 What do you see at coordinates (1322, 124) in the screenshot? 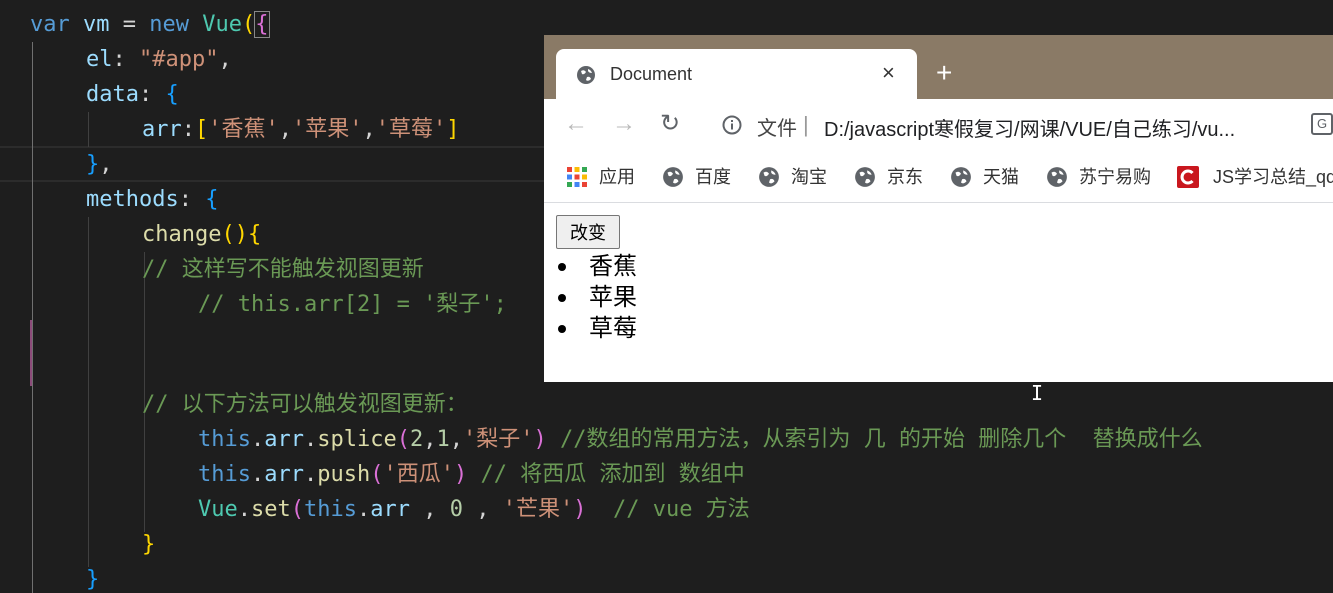
I see `translate-icon: G` at bounding box center [1322, 124].